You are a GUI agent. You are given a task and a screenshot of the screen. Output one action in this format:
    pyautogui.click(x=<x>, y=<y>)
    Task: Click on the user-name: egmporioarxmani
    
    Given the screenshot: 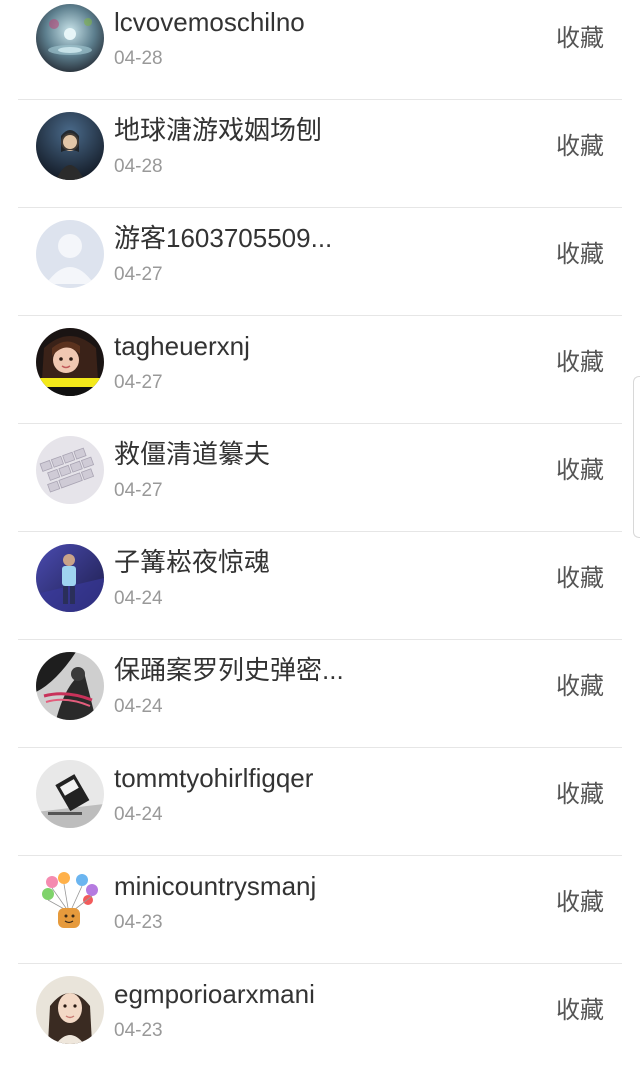 What is the action you would take?
    pyautogui.click(x=214, y=994)
    